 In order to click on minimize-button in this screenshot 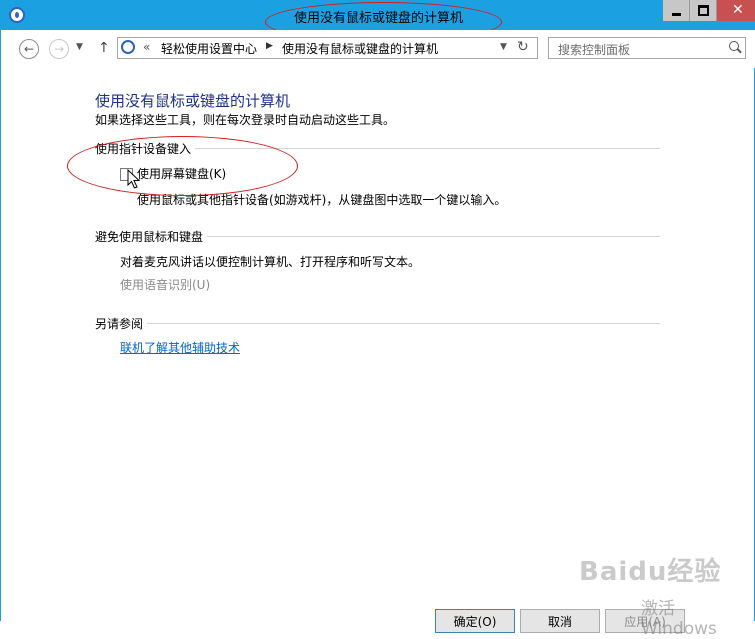, I will do `click(676, 10)`.